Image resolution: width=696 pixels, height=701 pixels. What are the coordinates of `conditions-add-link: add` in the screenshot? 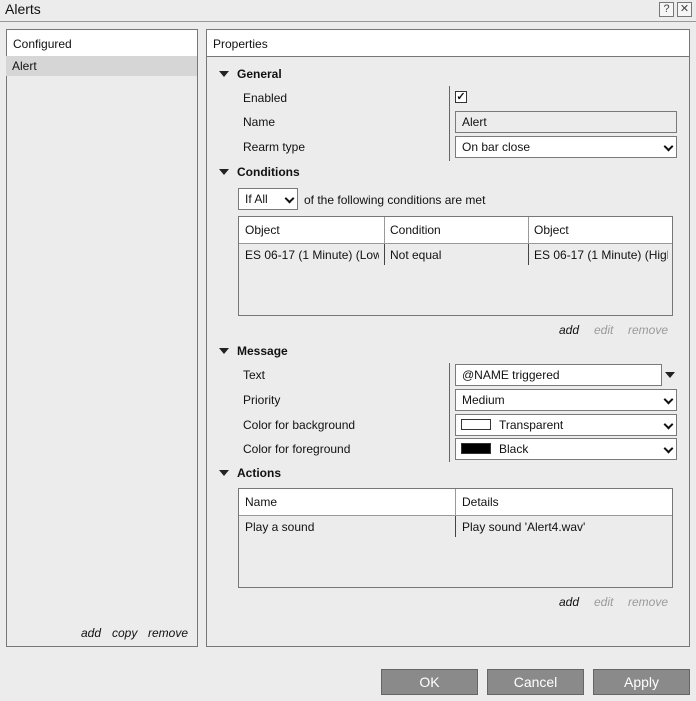 It's located at (569, 330).